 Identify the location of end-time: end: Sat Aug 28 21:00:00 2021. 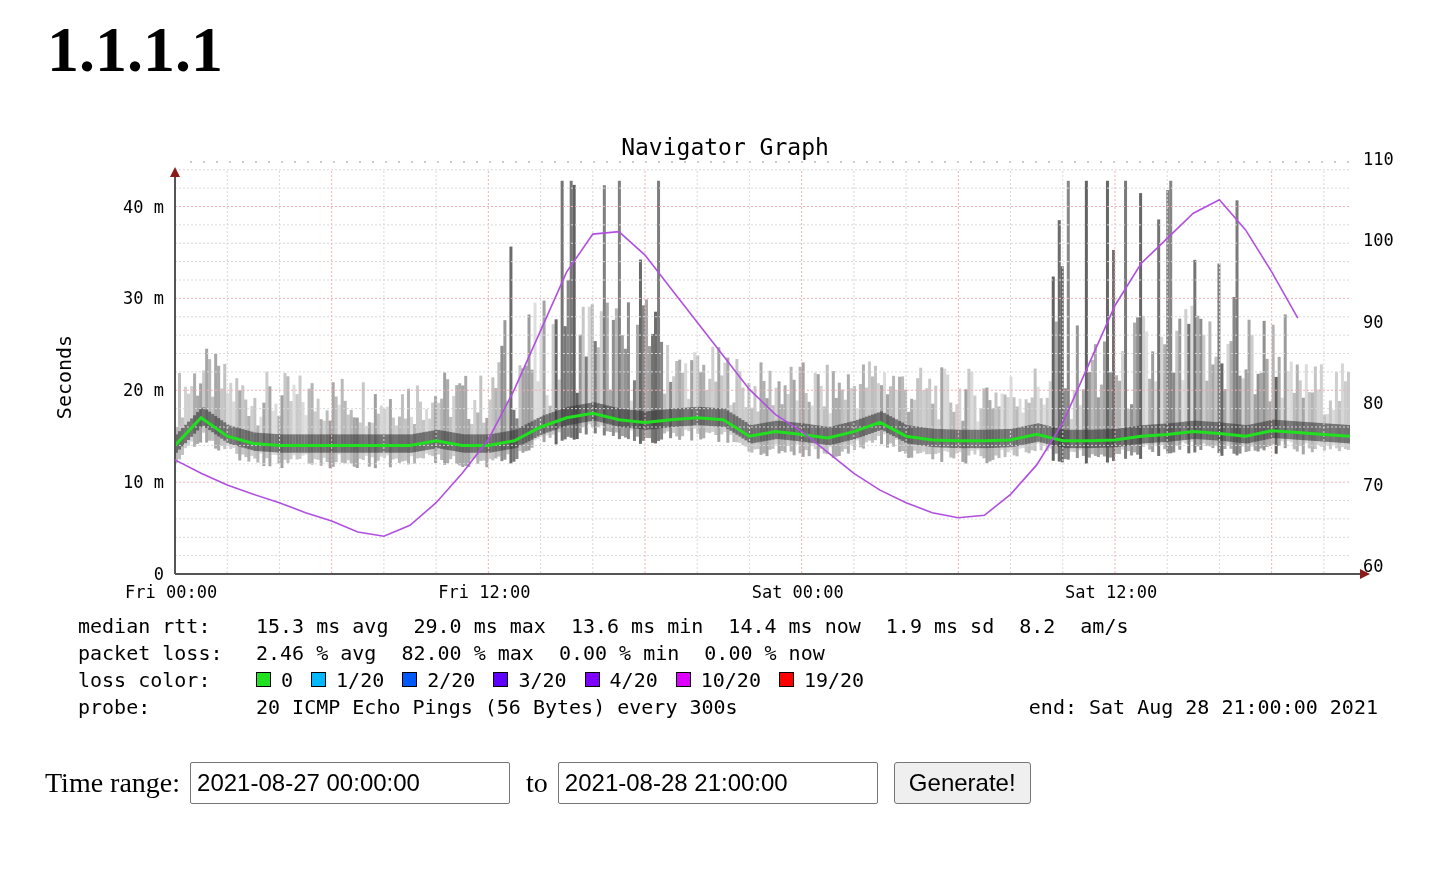
(1203, 706).